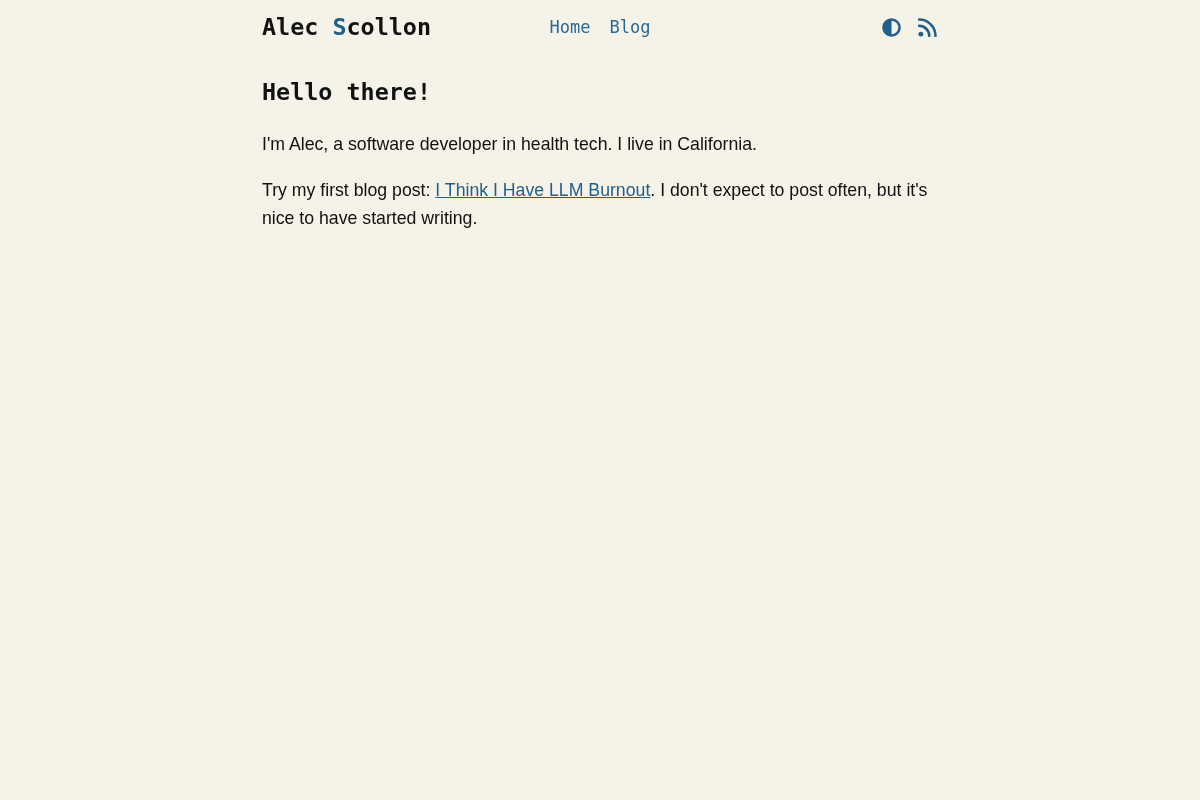 This screenshot has width=1200, height=800. Describe the element at coordinates (543, 190) in the screenshot. I see `blog-post-link: I Think I Have LLM Burnout` at that location.